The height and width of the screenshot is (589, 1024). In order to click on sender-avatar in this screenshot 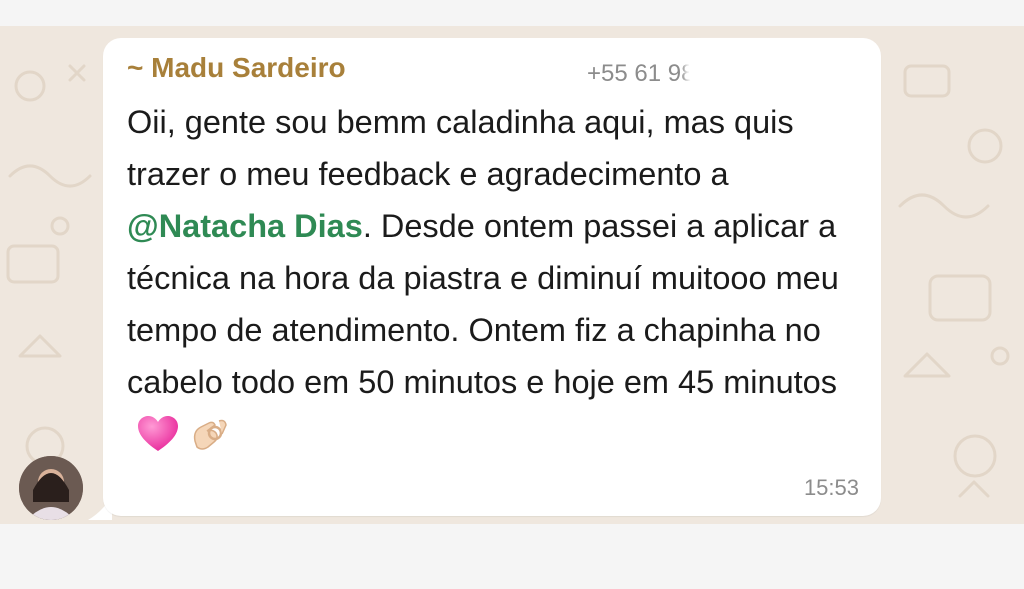, I will do `click(51, 488)`.